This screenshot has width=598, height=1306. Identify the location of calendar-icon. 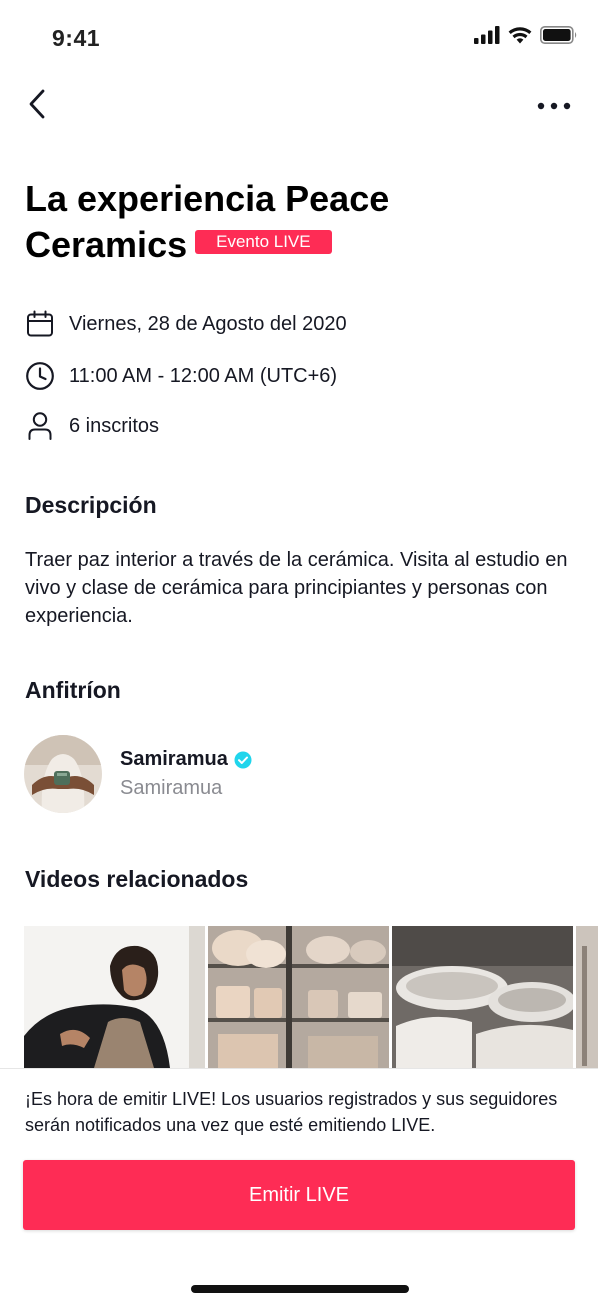
(40, 324).